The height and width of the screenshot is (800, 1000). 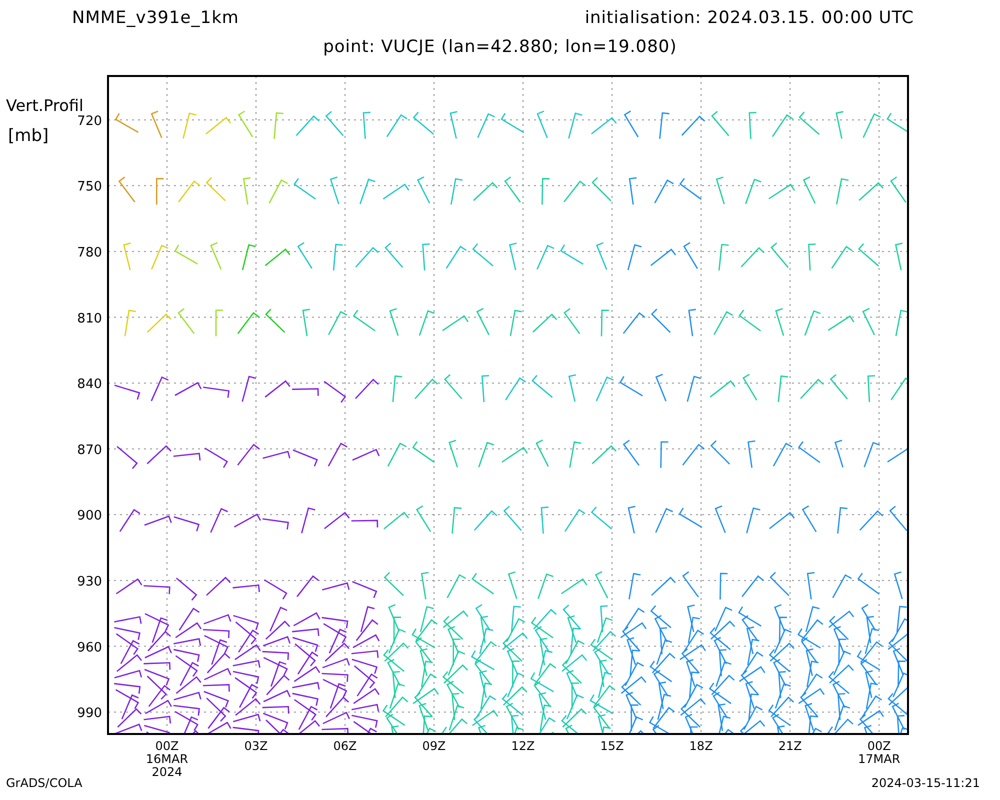 What do you see at coordinates (155, 17) in the screenshot?
I see `model-name: NMME_v391e_1km` at bounding box center [155, 17].